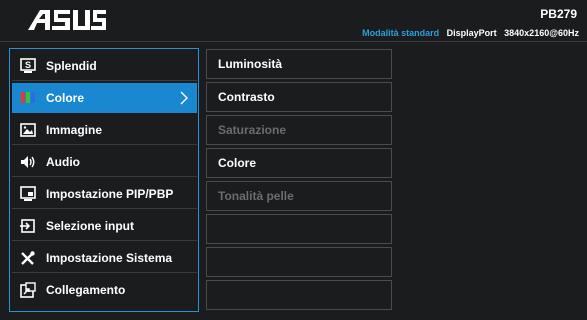 The width and height of the screenshot is (587, 320). Describe the element at coordinates (299, 97) in the screenshot. I see `submenu-item-contrasto: Contrasto` at that location.